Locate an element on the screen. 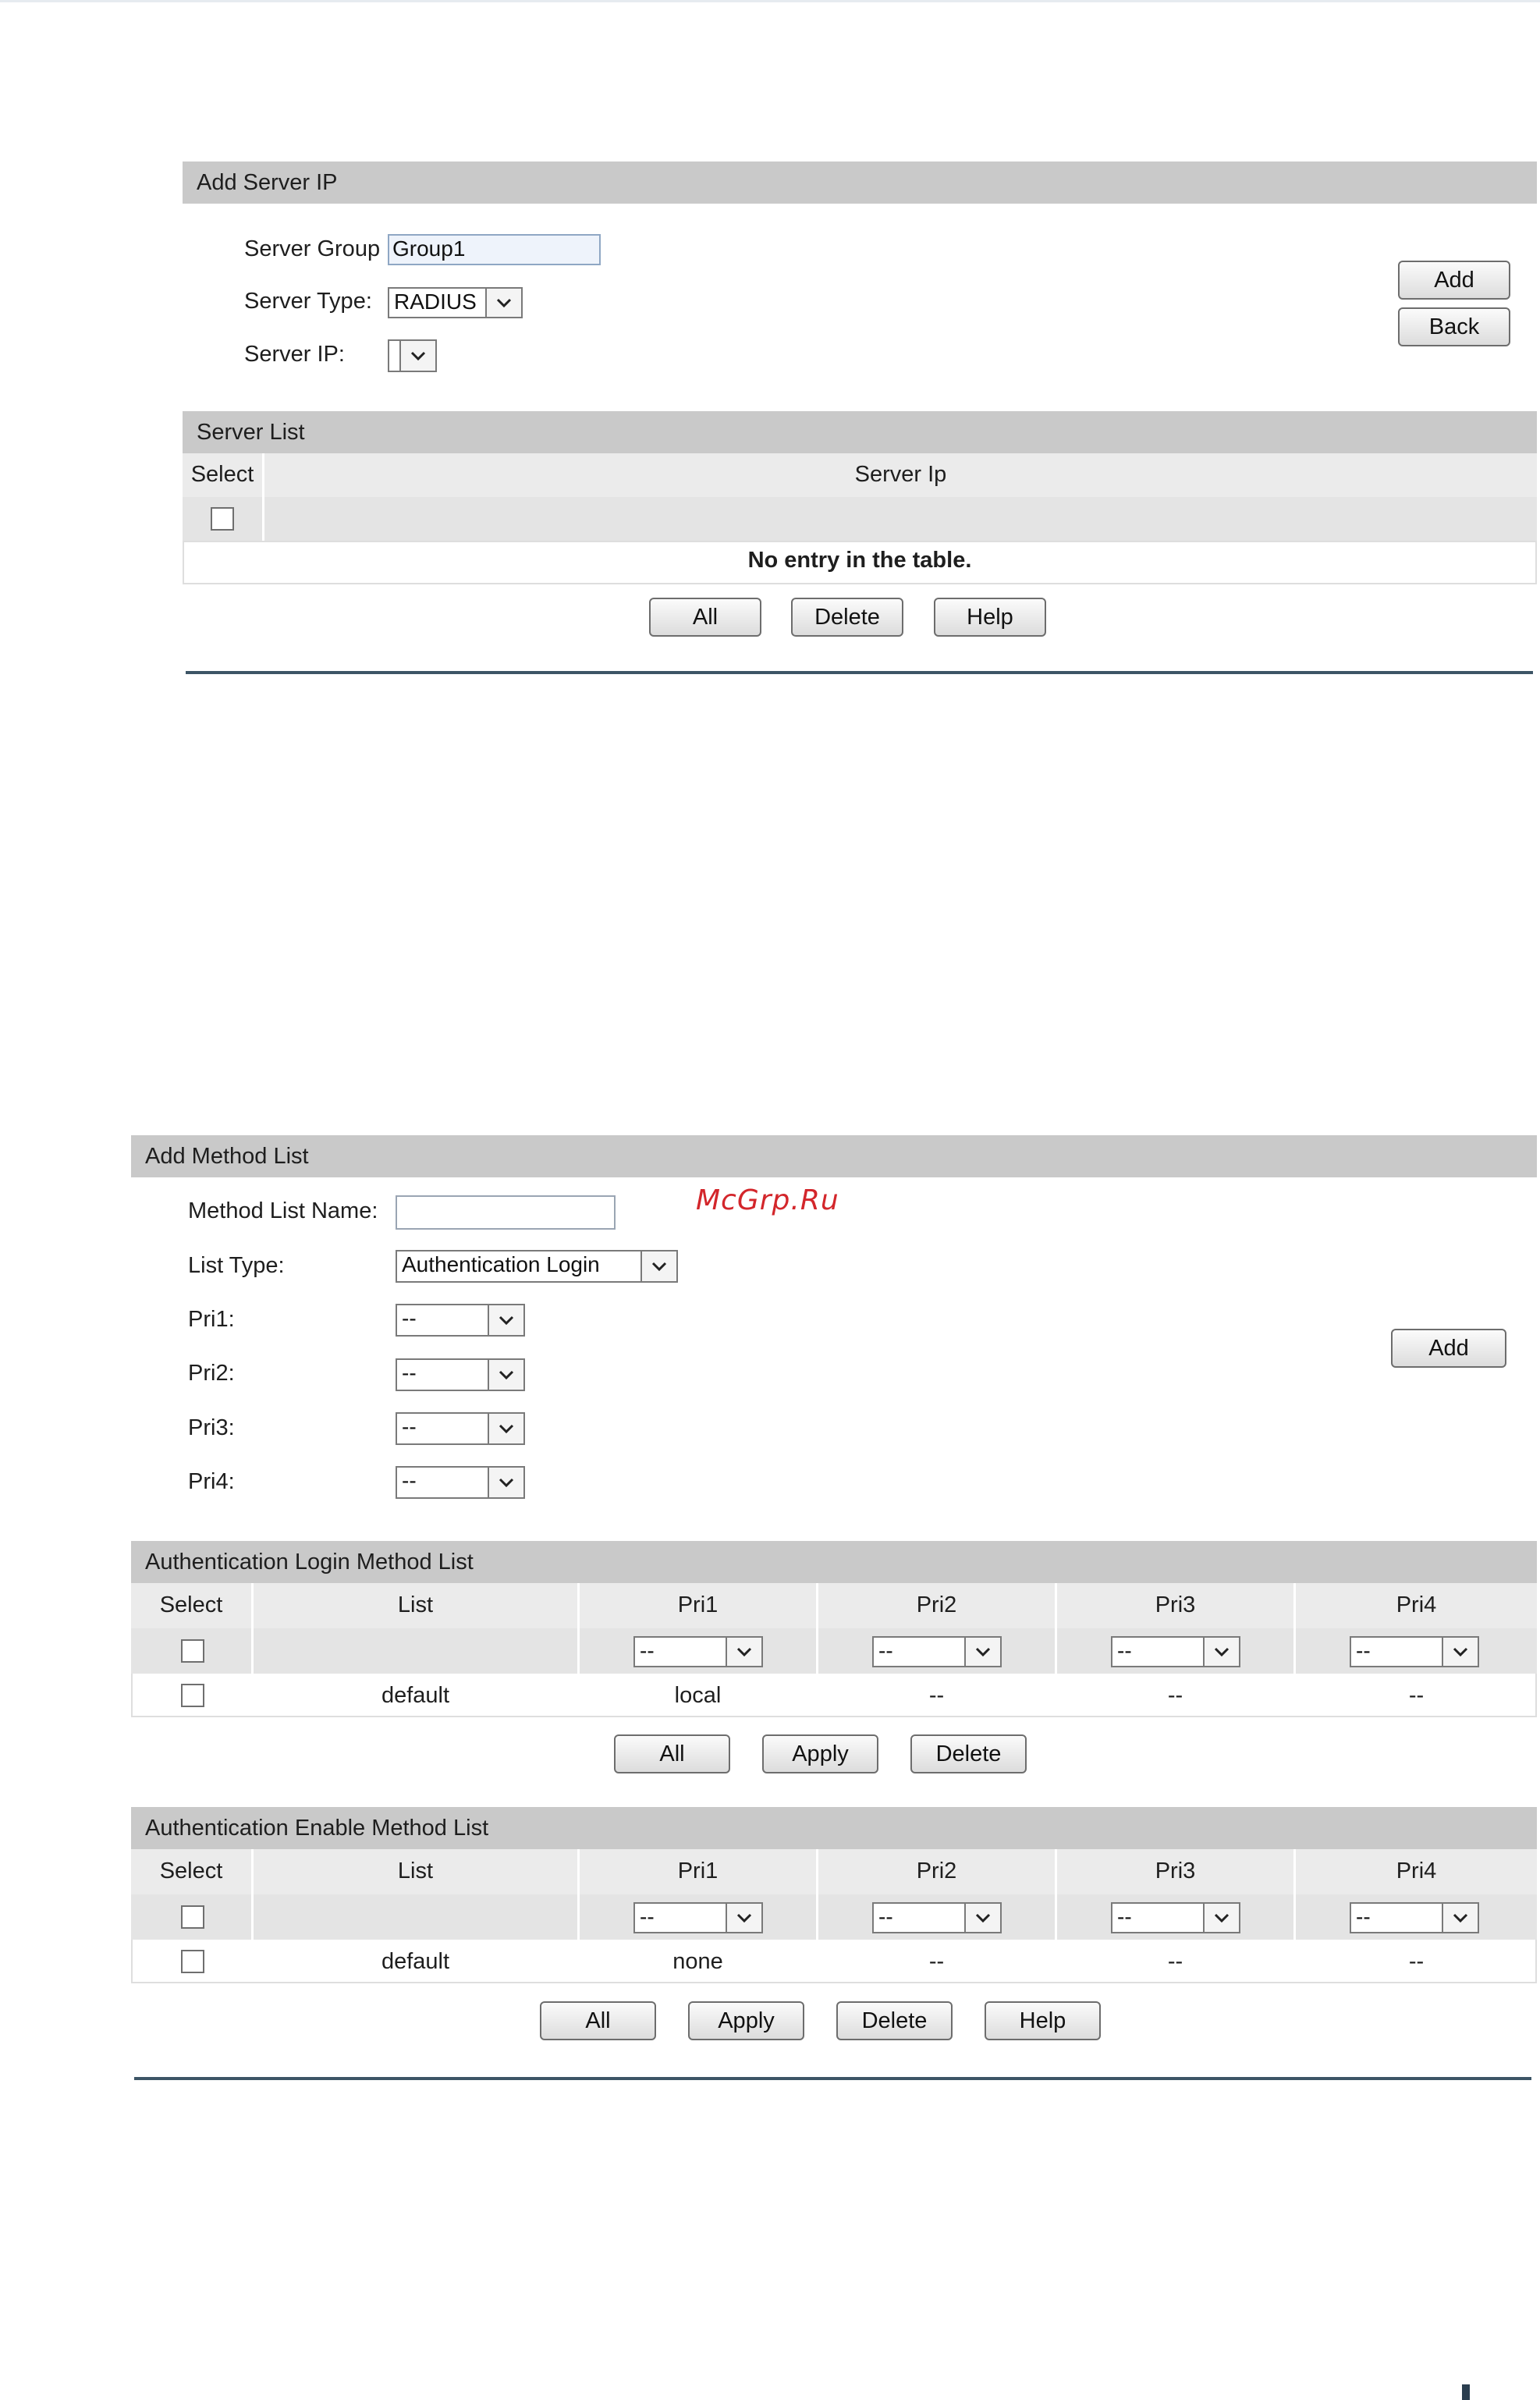  col-pri4: Pri4 is located at coordinates (1416, 1604).